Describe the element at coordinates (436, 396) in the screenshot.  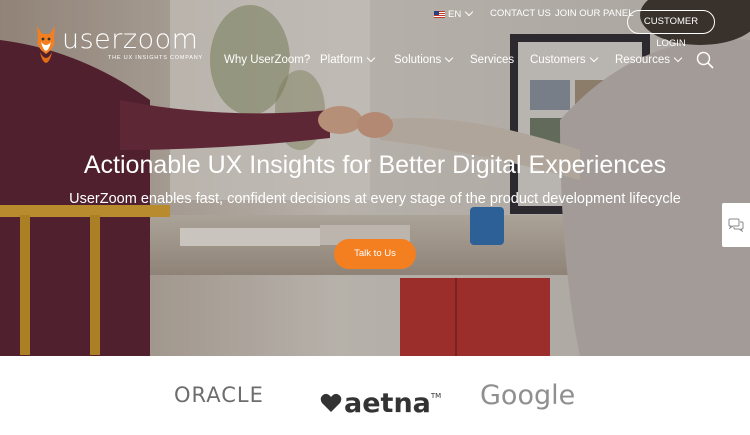
I see `aetna-trademark: TM` at that location.